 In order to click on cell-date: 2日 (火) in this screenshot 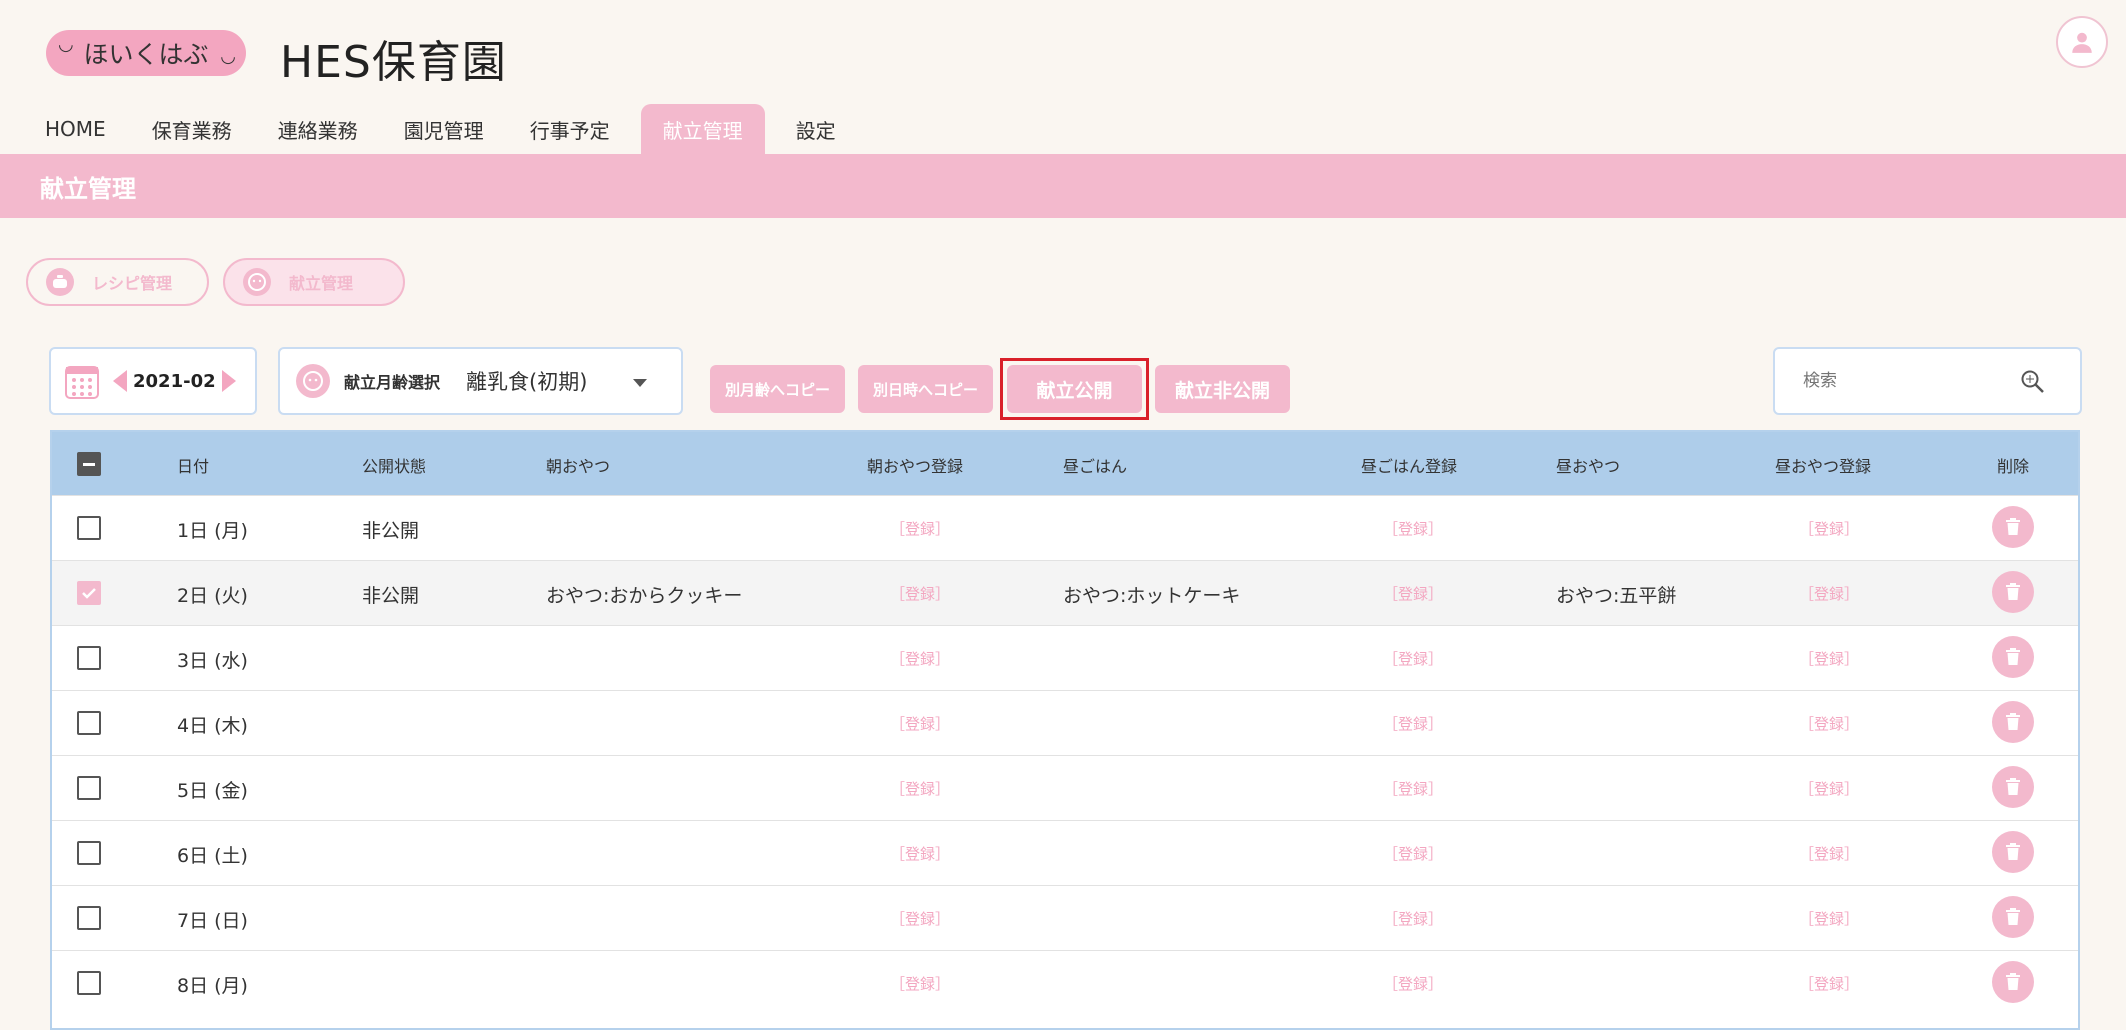, I will do `click(212, 596)`.